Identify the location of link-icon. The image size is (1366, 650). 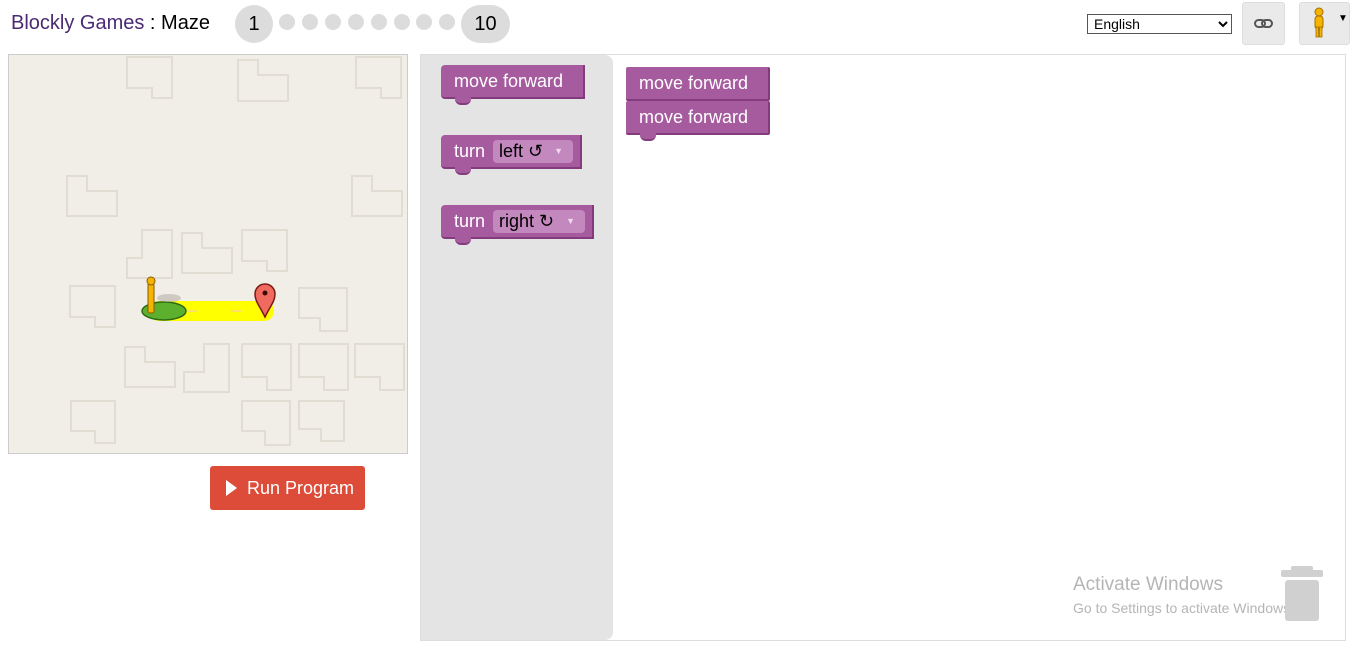
(1263, 23).